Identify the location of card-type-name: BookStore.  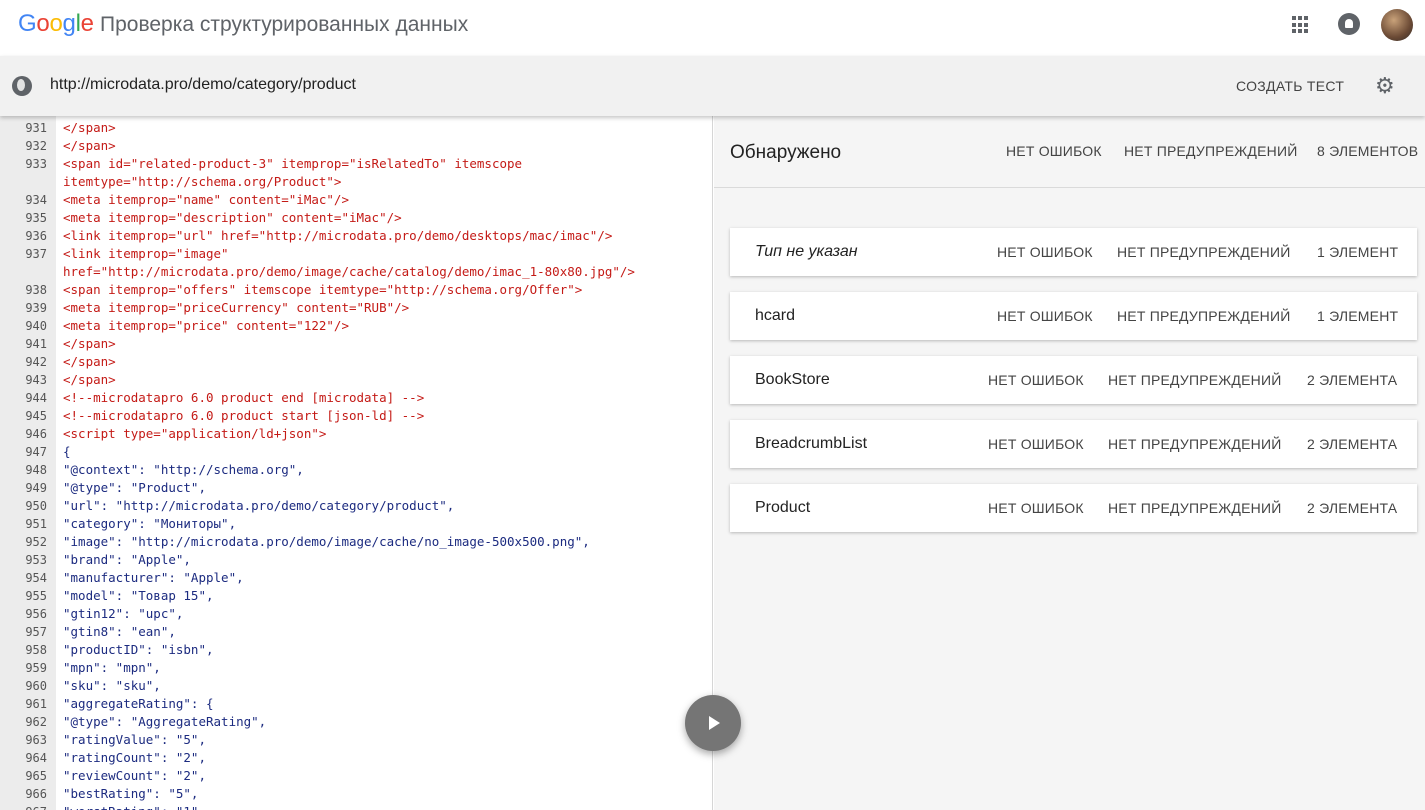
(792, 379).